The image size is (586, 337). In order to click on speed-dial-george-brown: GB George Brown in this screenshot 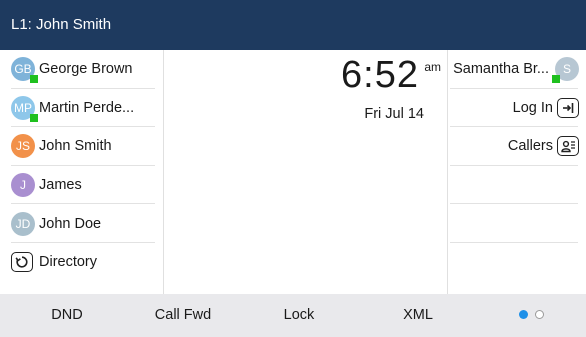, I will do `click(81, 69)`.